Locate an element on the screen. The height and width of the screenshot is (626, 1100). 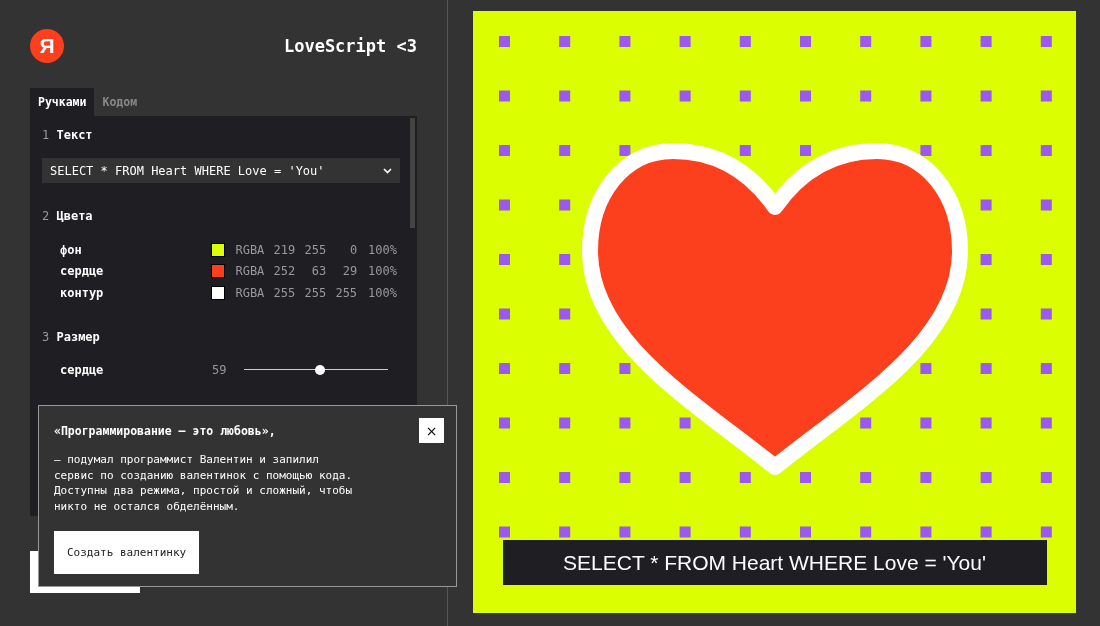
tab: Ручками is located at coordinates (62, 102).